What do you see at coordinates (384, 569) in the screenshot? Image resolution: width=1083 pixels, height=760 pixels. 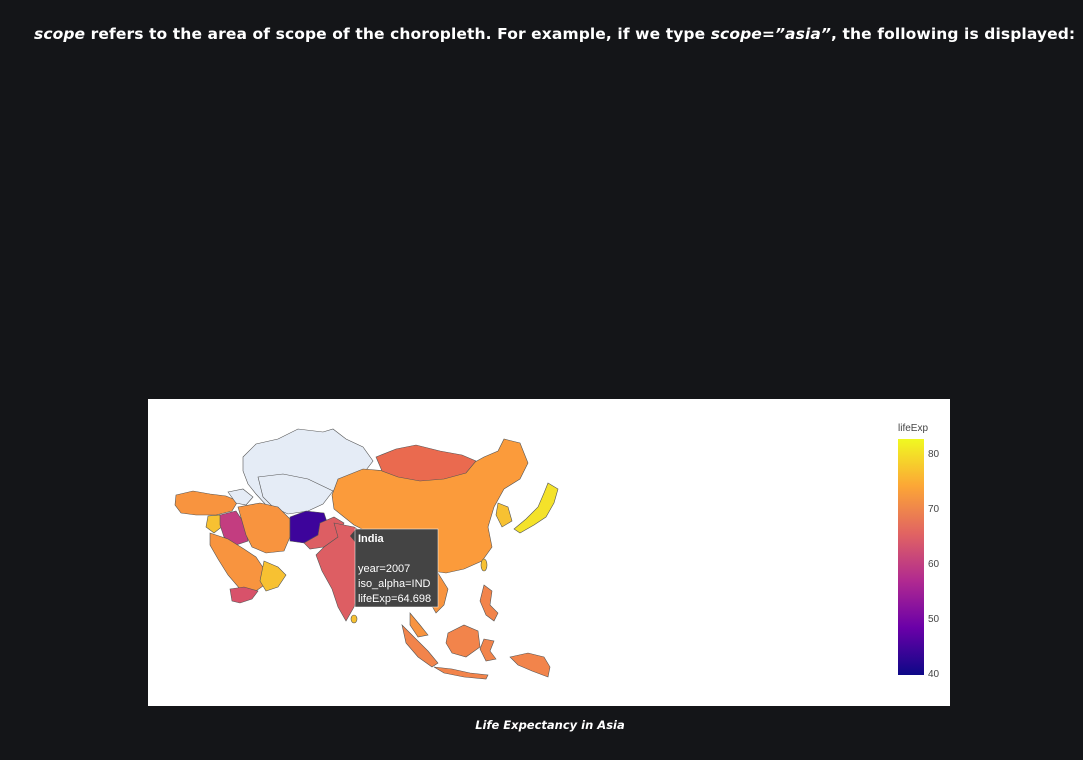 I see `tooltip-year: year=2007` at bounding box center [384, 569].